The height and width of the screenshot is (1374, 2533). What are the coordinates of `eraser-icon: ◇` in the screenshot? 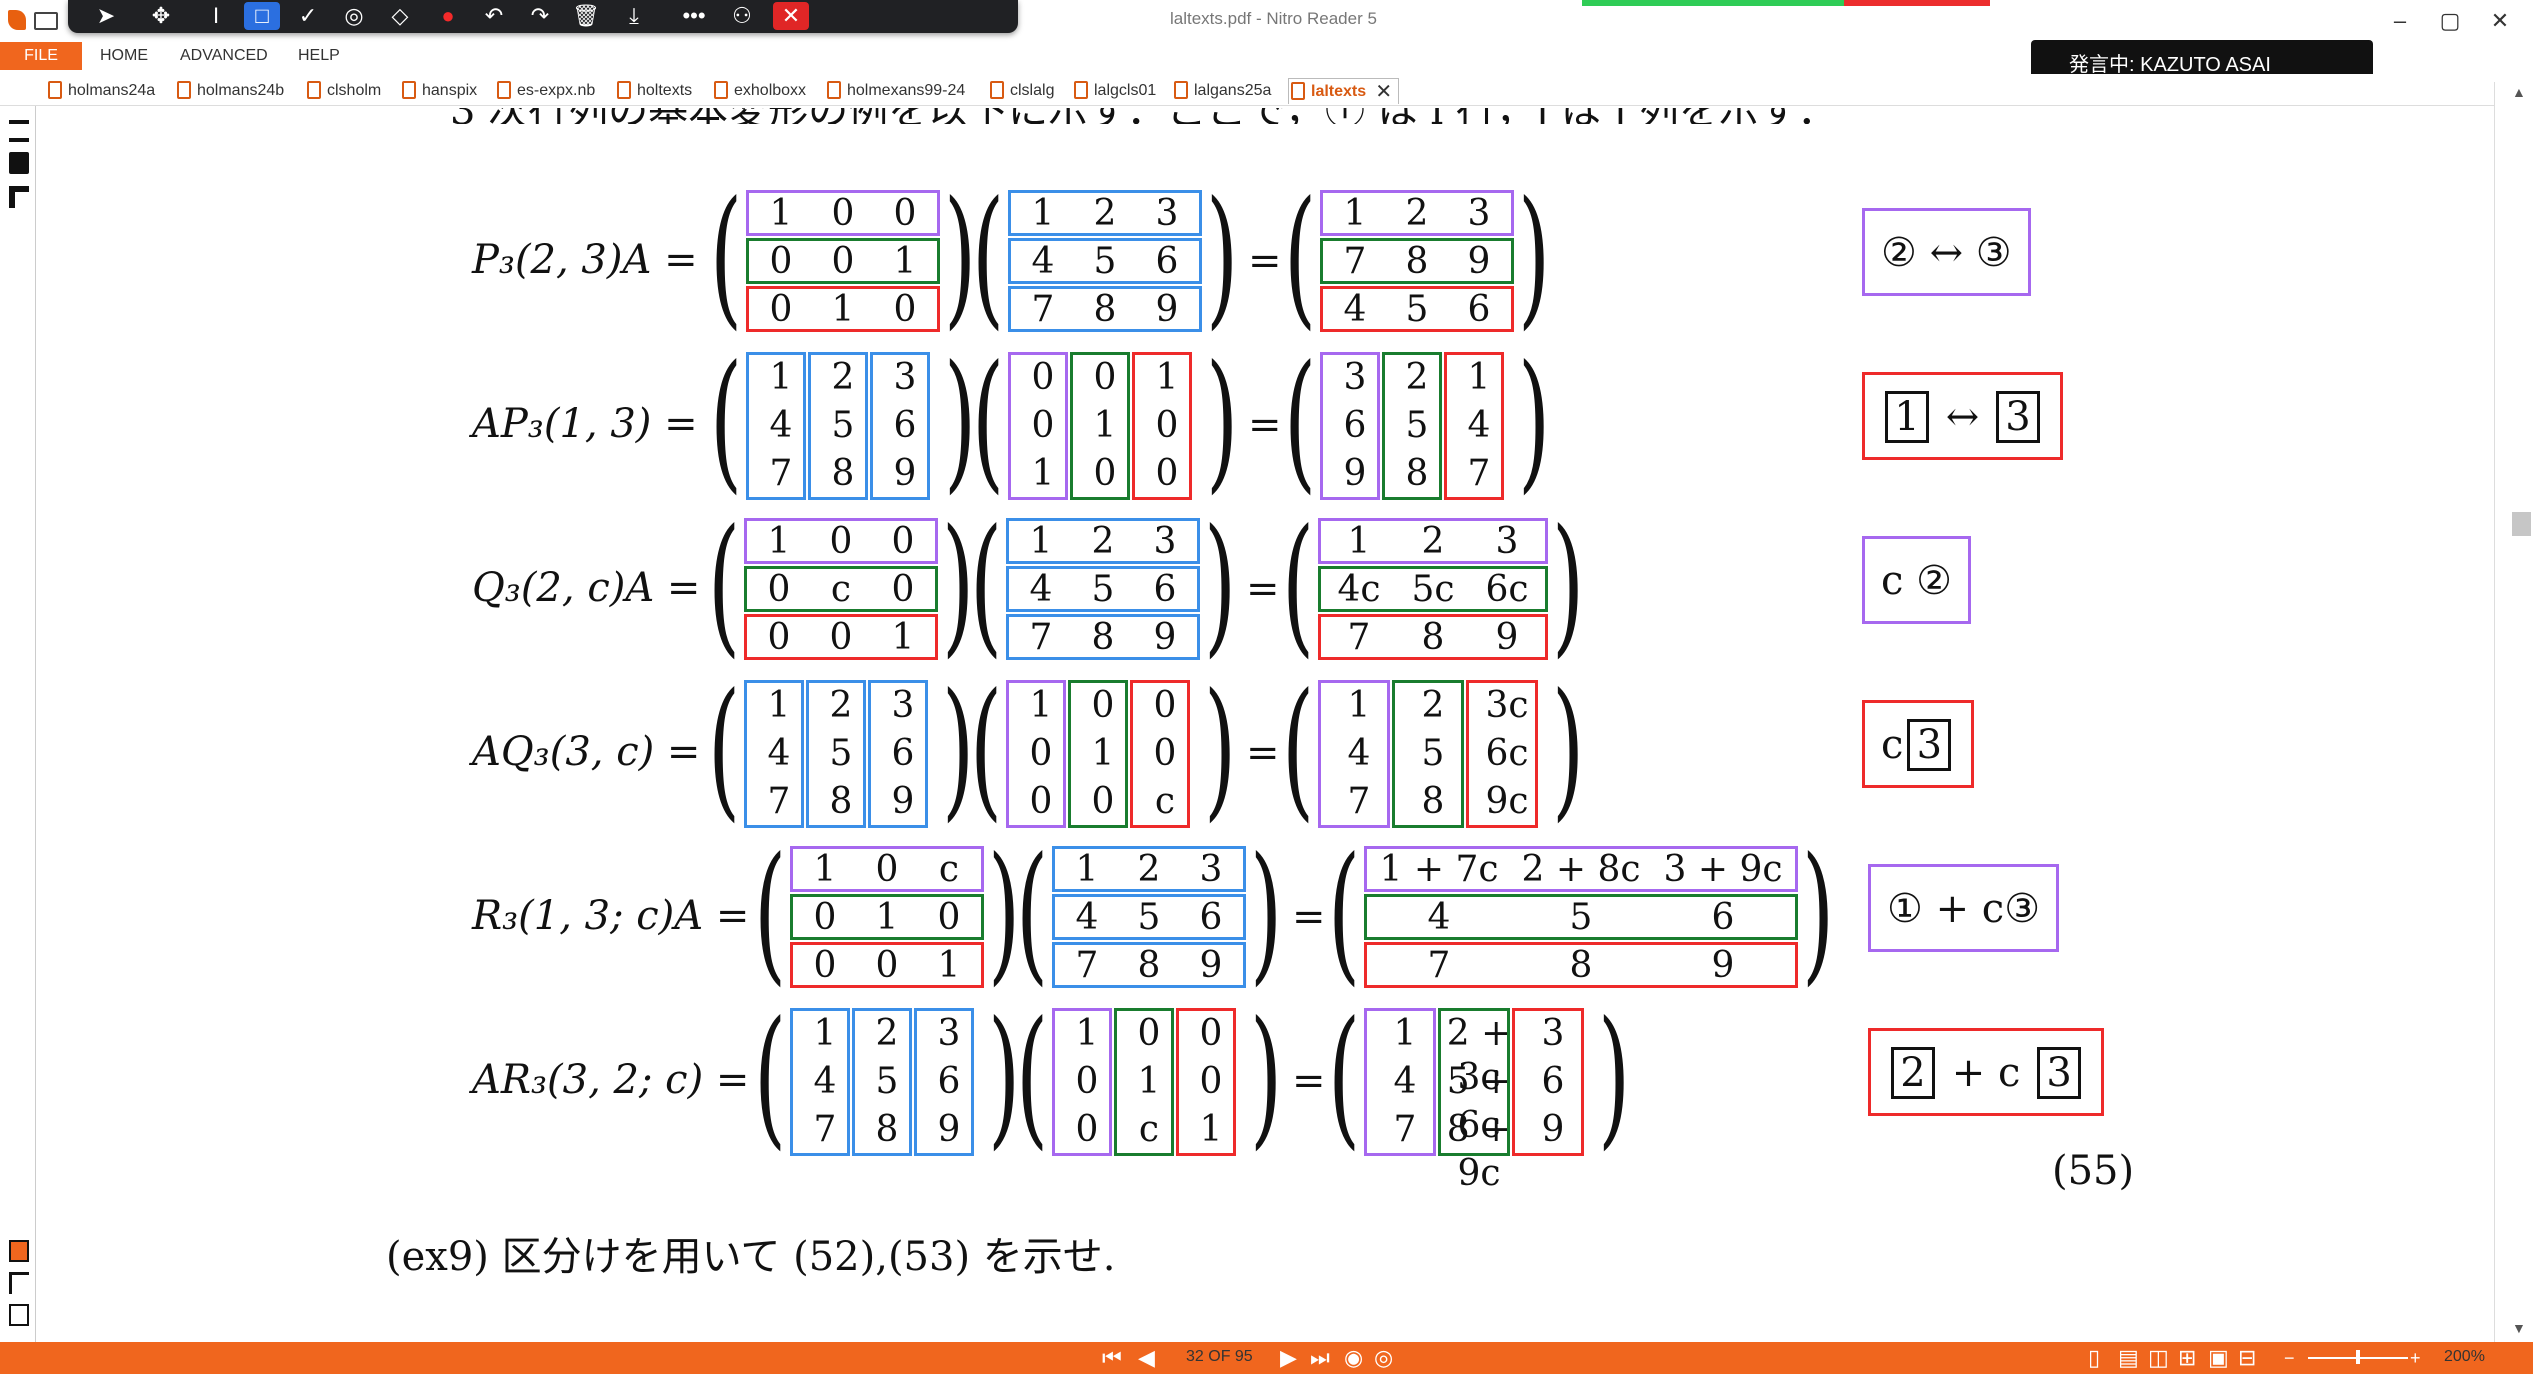 It's located at (400, 16).